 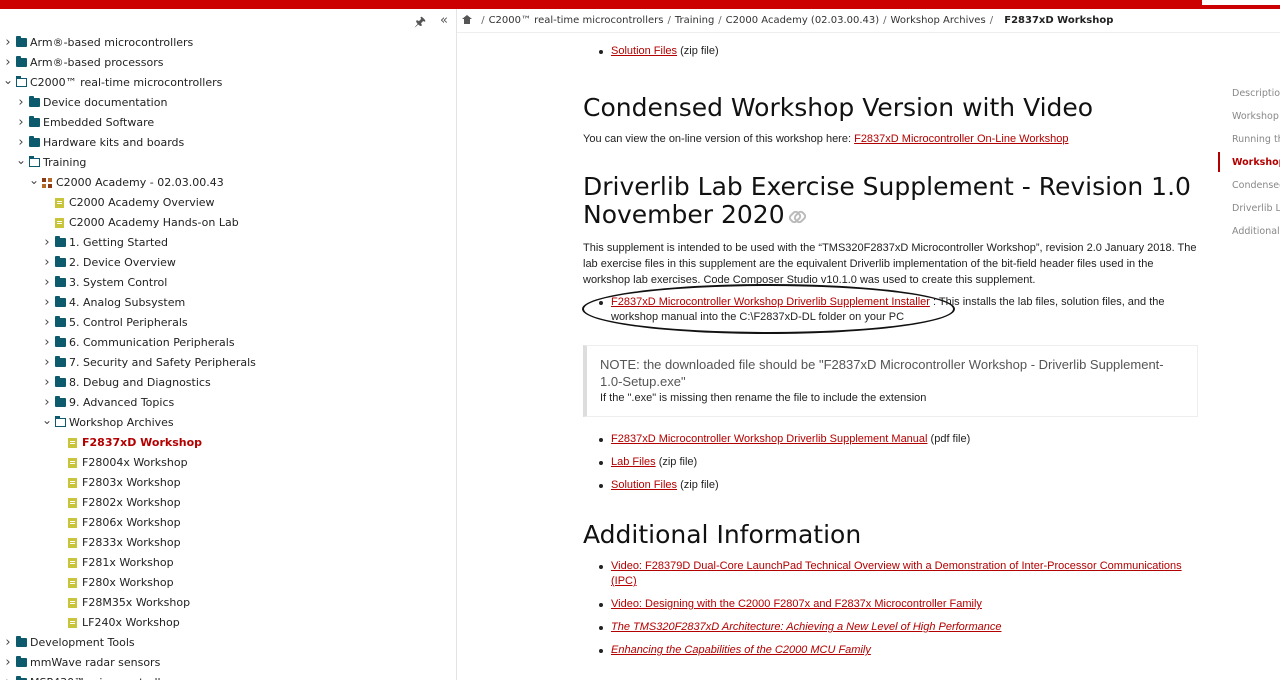 I want to click on toc-item-condensed-workshop-version: Condensed Workshop Version, so click(x=1249, y=188).